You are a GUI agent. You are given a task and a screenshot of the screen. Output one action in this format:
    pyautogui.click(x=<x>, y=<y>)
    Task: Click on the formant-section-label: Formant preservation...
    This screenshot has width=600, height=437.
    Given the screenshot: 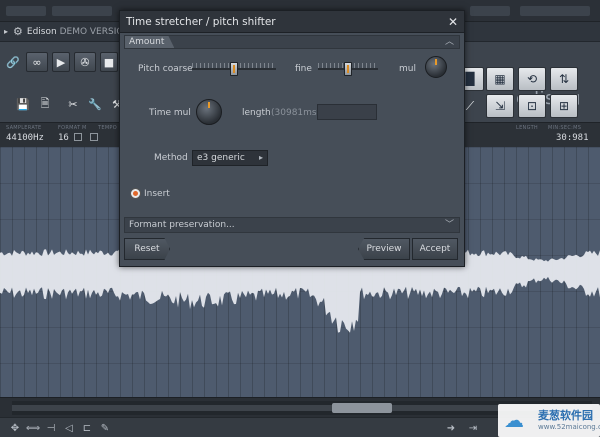 What is the action you would take?
    pyautogui.click(x=182, y=225)
    